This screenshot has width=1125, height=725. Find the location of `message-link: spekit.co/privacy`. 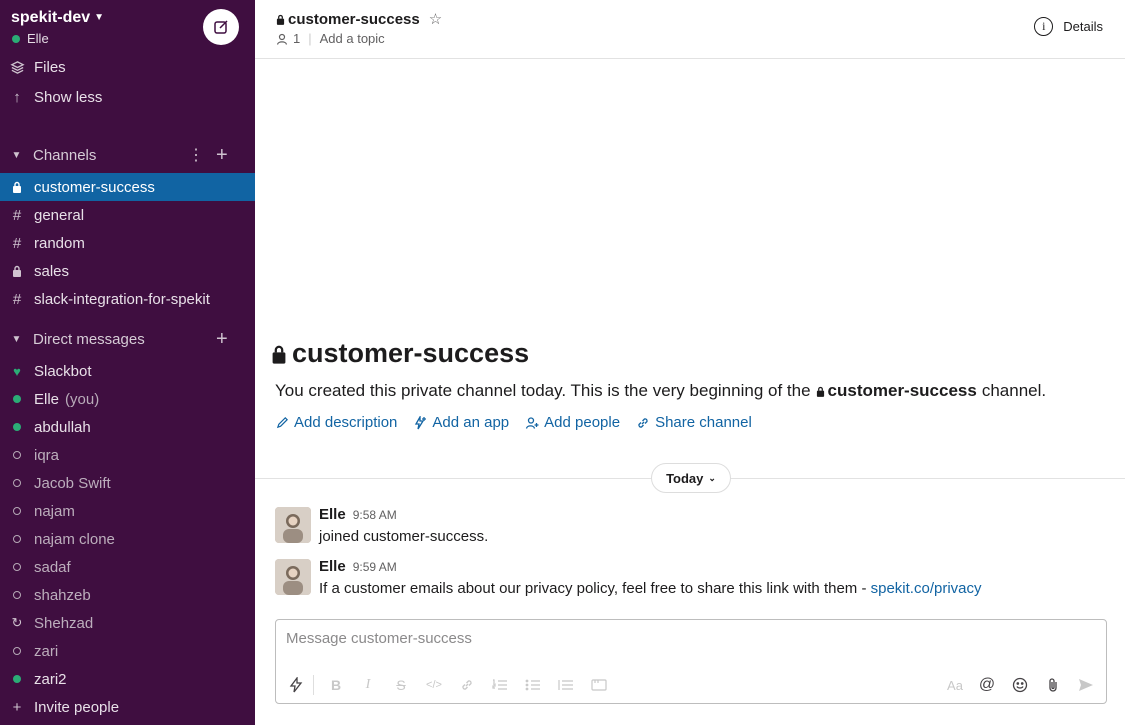

message-link: spekit.co/privacy is located at coordinates (926, 588).